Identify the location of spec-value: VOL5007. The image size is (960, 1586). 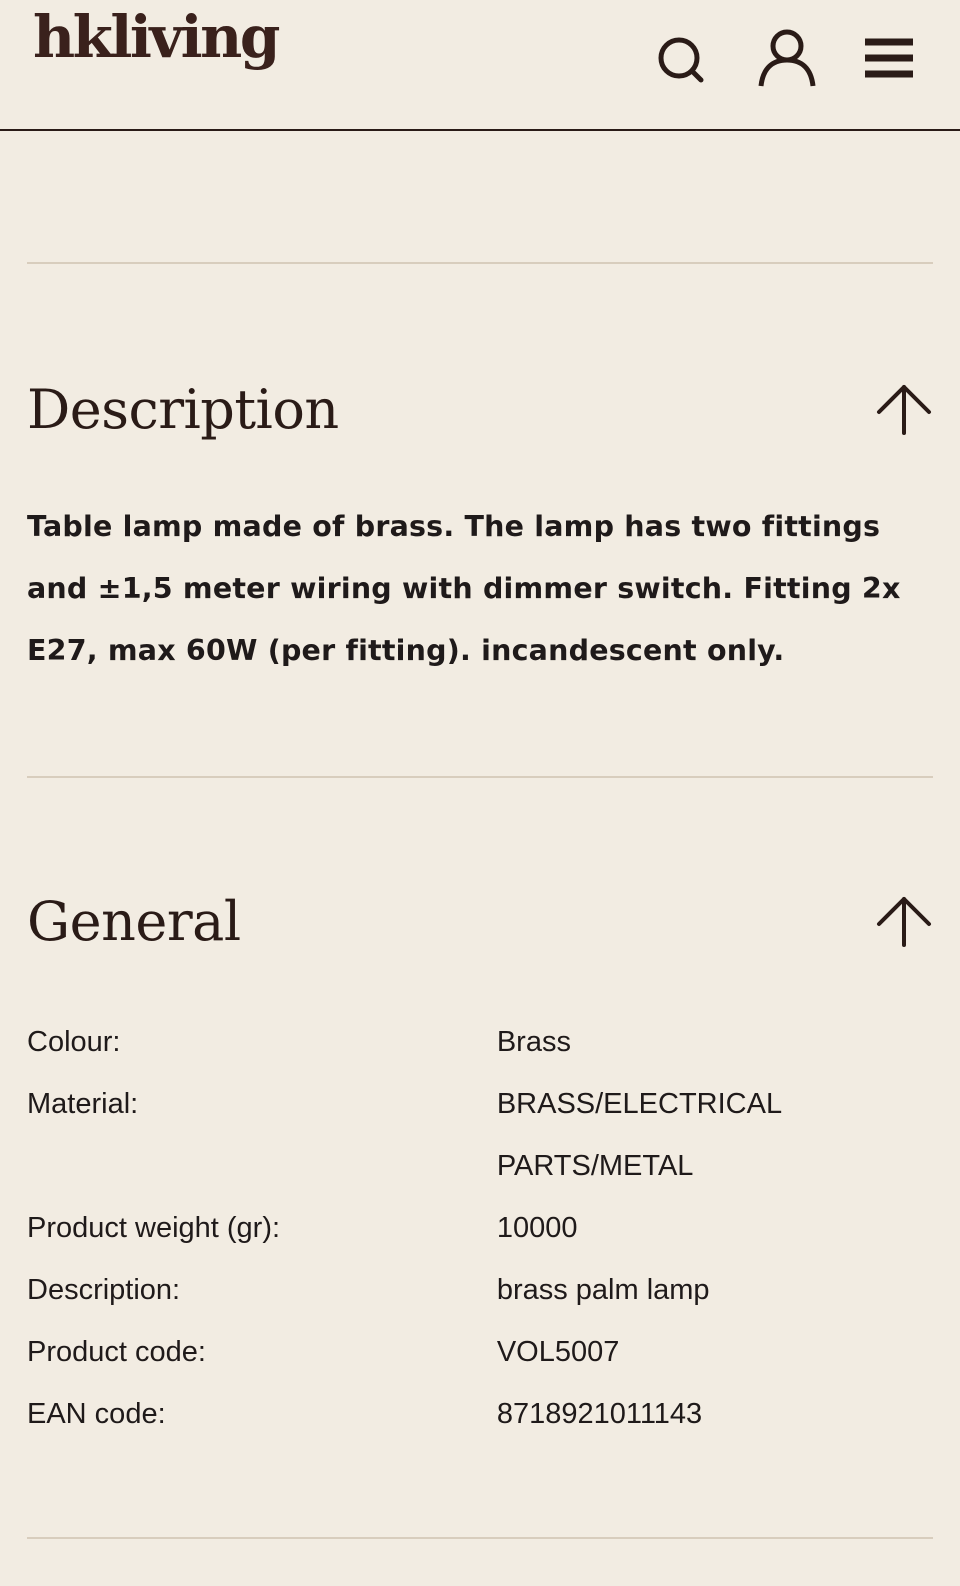
(558, 1352).